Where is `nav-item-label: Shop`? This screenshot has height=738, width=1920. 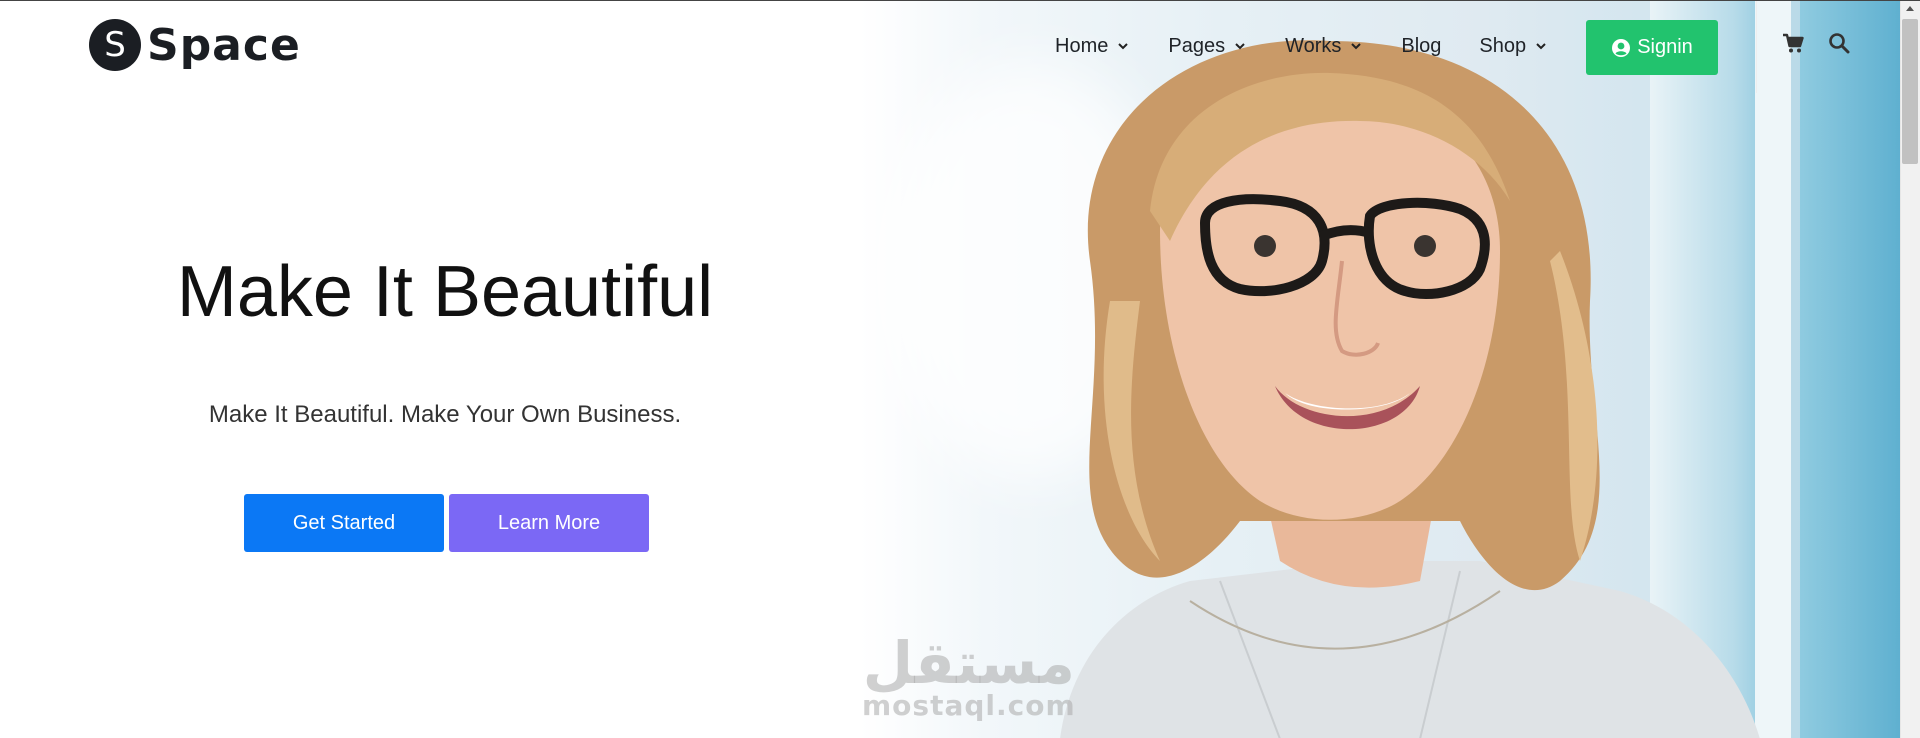 nav-item-label: Shop is located at coordinates (1503, 45).